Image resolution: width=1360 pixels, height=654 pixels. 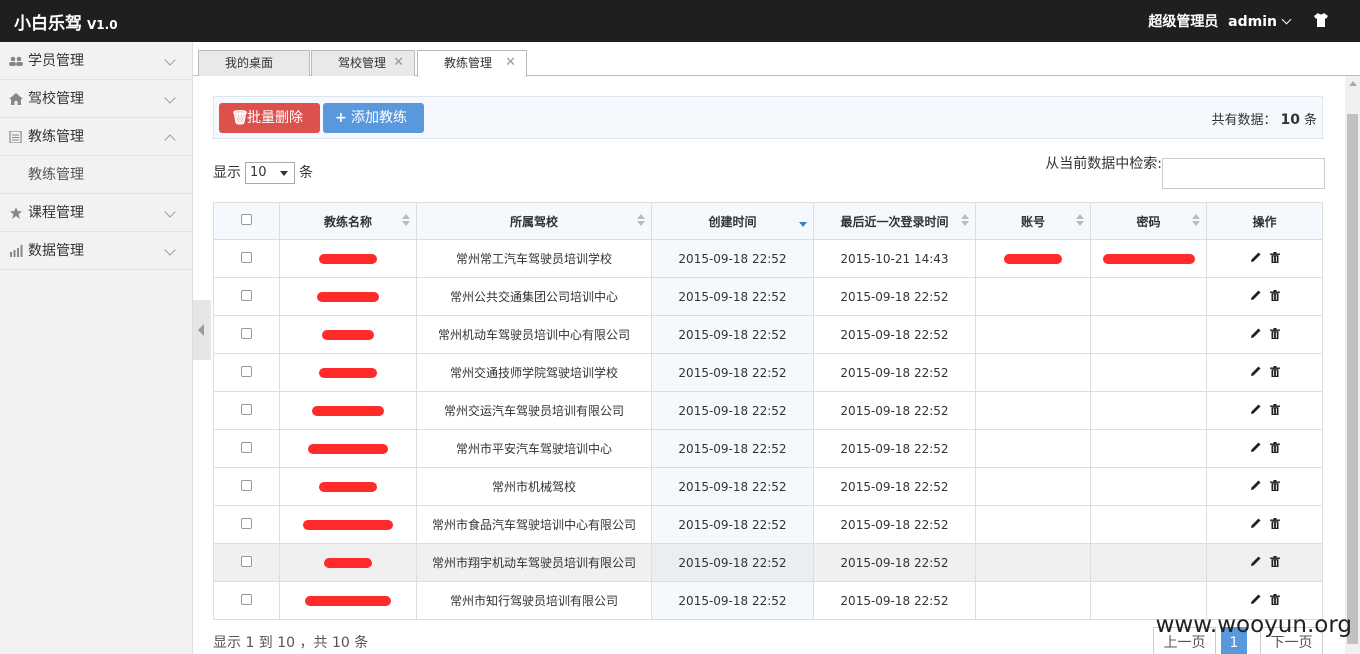 What do you see at coordinates (96, 251) in the screenshot?
I see `sidebar-item-data: 数据管理` at bounding box center [96, 251].